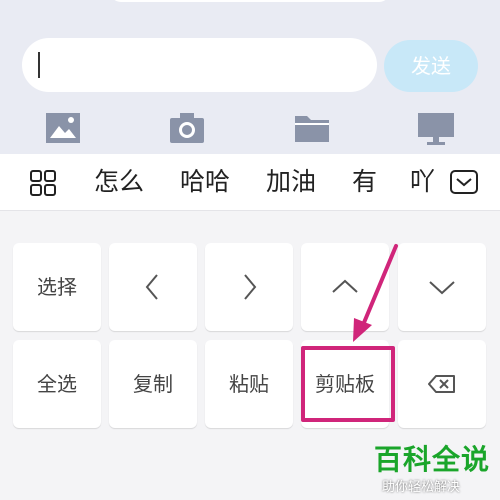 The width and height of the screenshot is (500, 500). I want to click on chevron-up-icon, so click(345, 286).